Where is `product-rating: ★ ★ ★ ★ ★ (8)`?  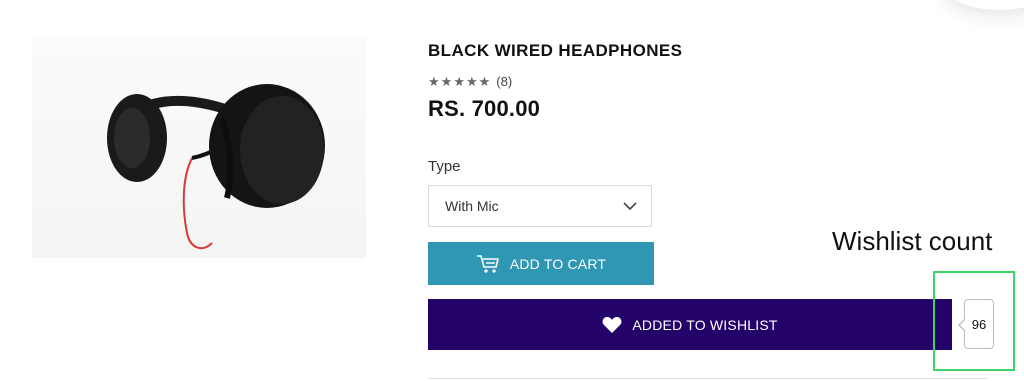 product-rating: ★ ★ ★ ★ ★ (8) is located at coordinates (470, 81).